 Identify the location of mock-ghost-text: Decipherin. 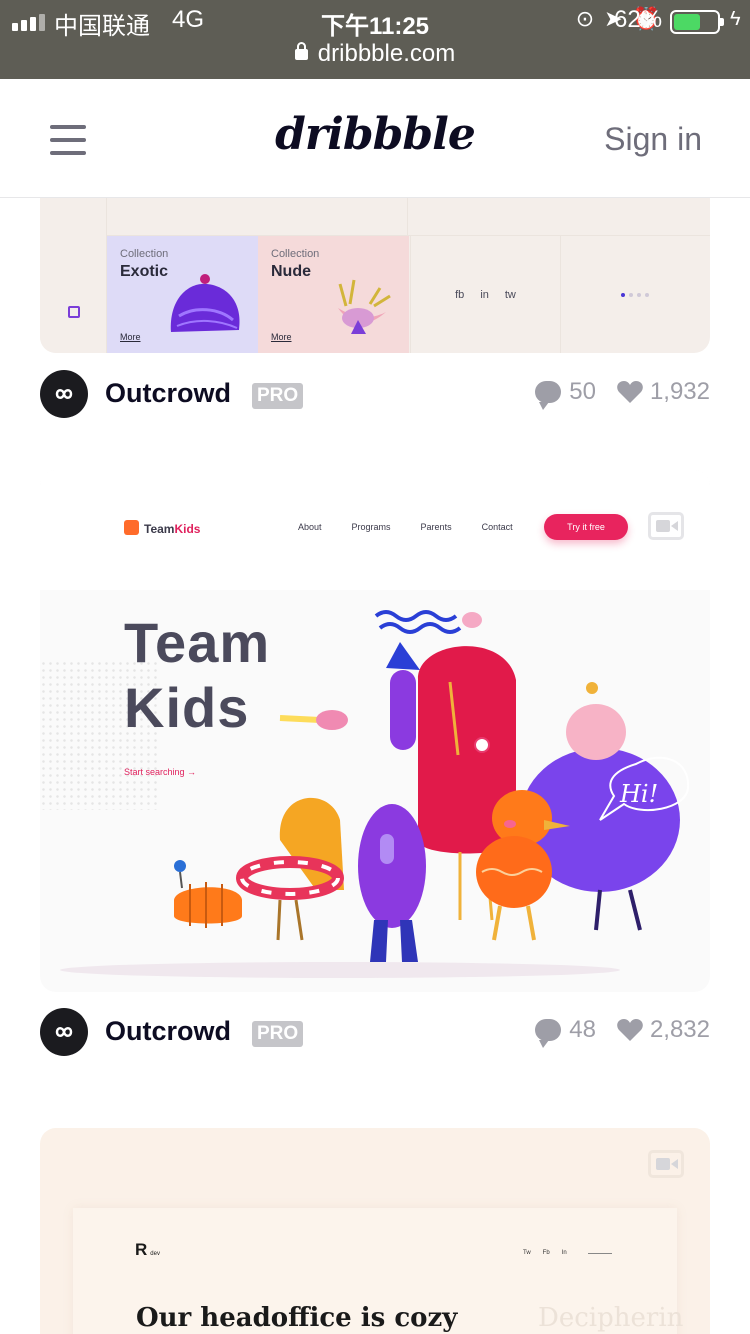
(611, 1318).